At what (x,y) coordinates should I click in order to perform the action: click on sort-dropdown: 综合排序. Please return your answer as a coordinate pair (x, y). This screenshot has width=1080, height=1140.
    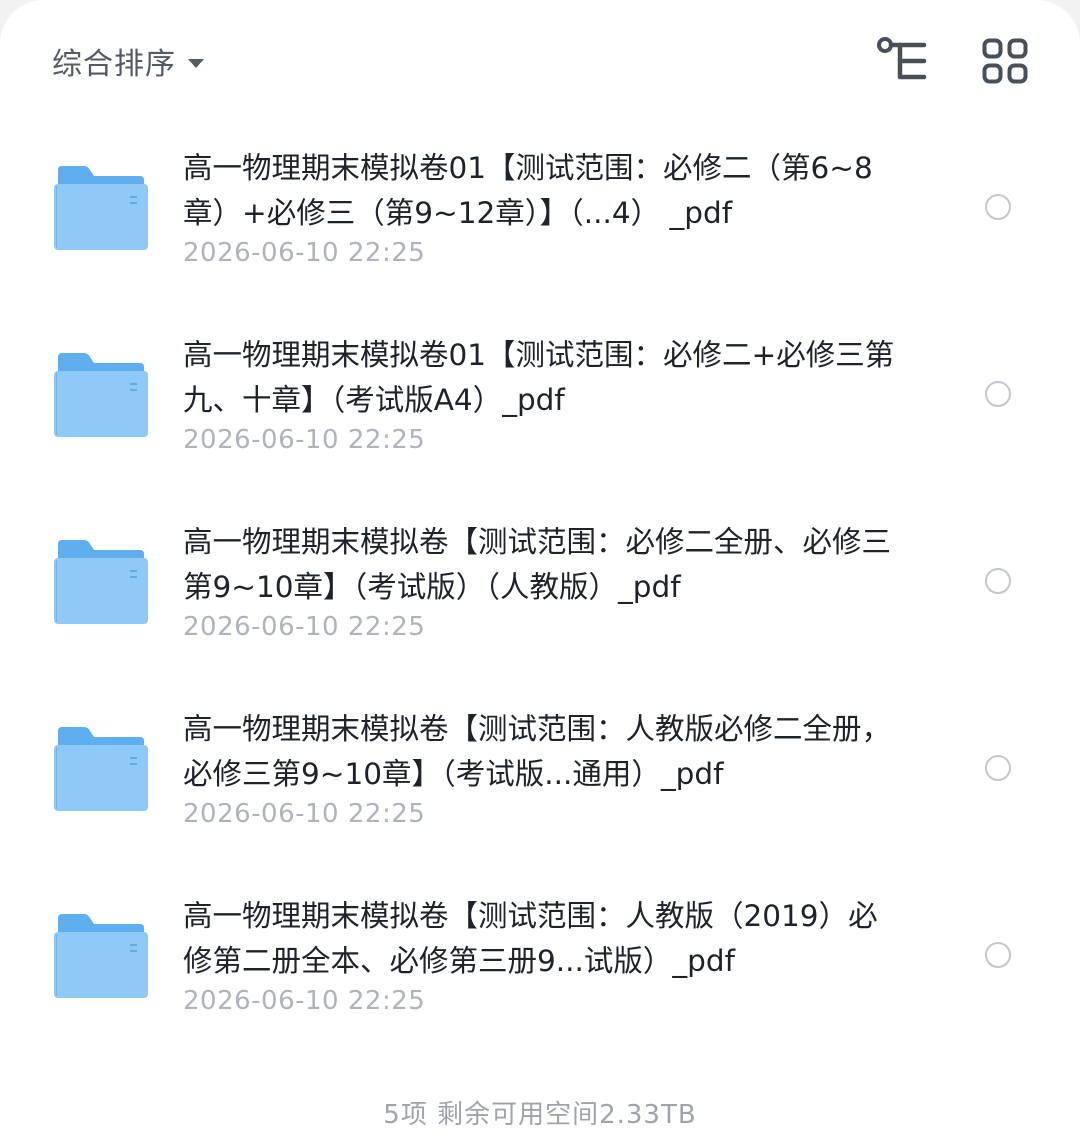
    Looking at the image, I should click on (128, 61).